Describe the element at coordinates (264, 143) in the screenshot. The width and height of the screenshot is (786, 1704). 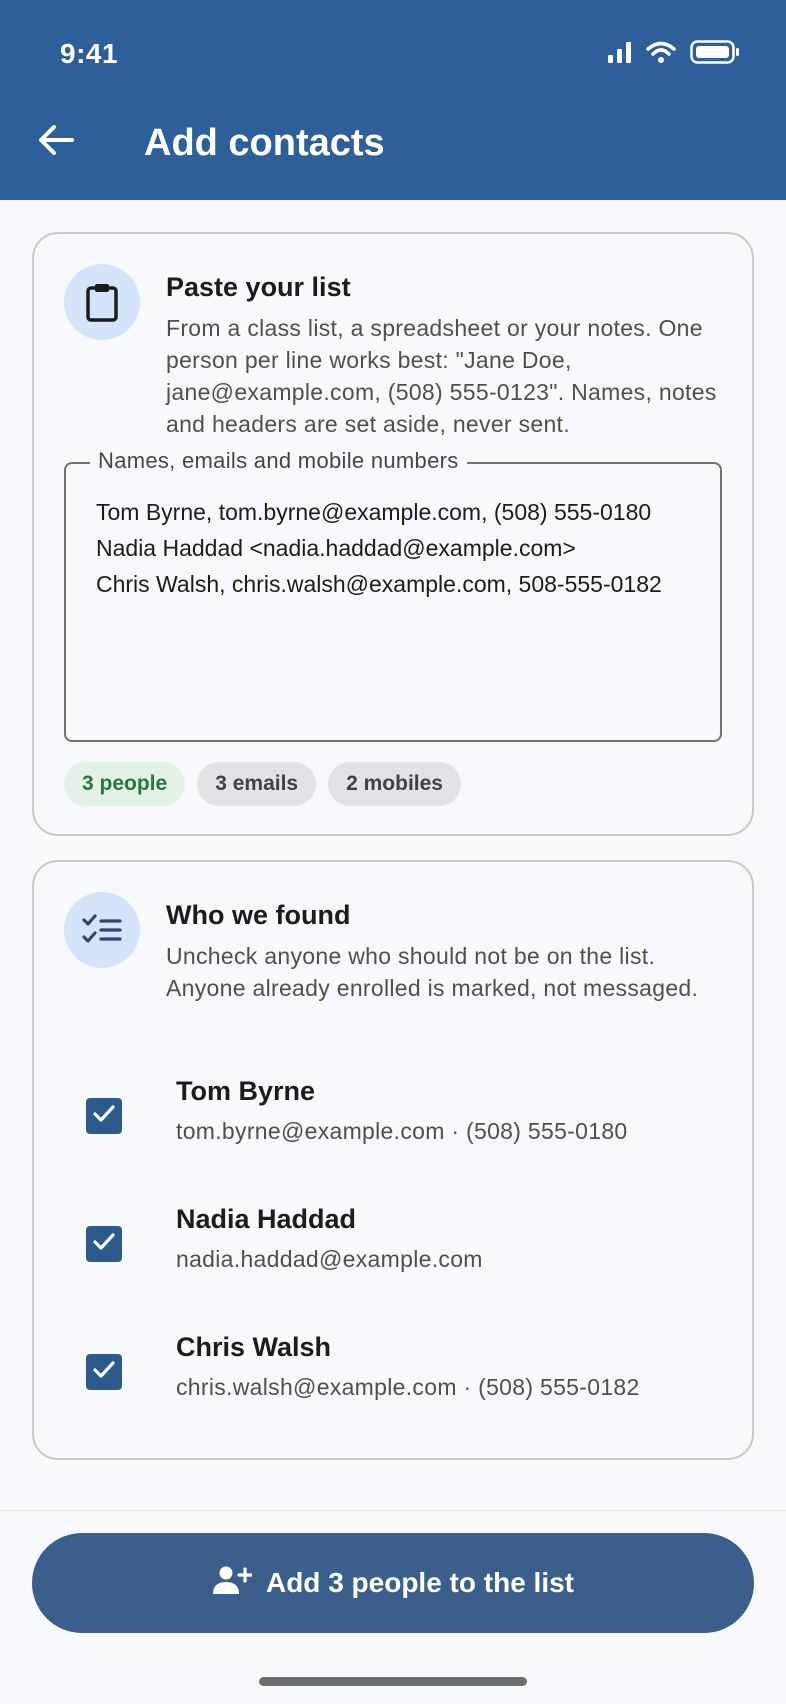
I see `page-title: Add contacts` at that location.